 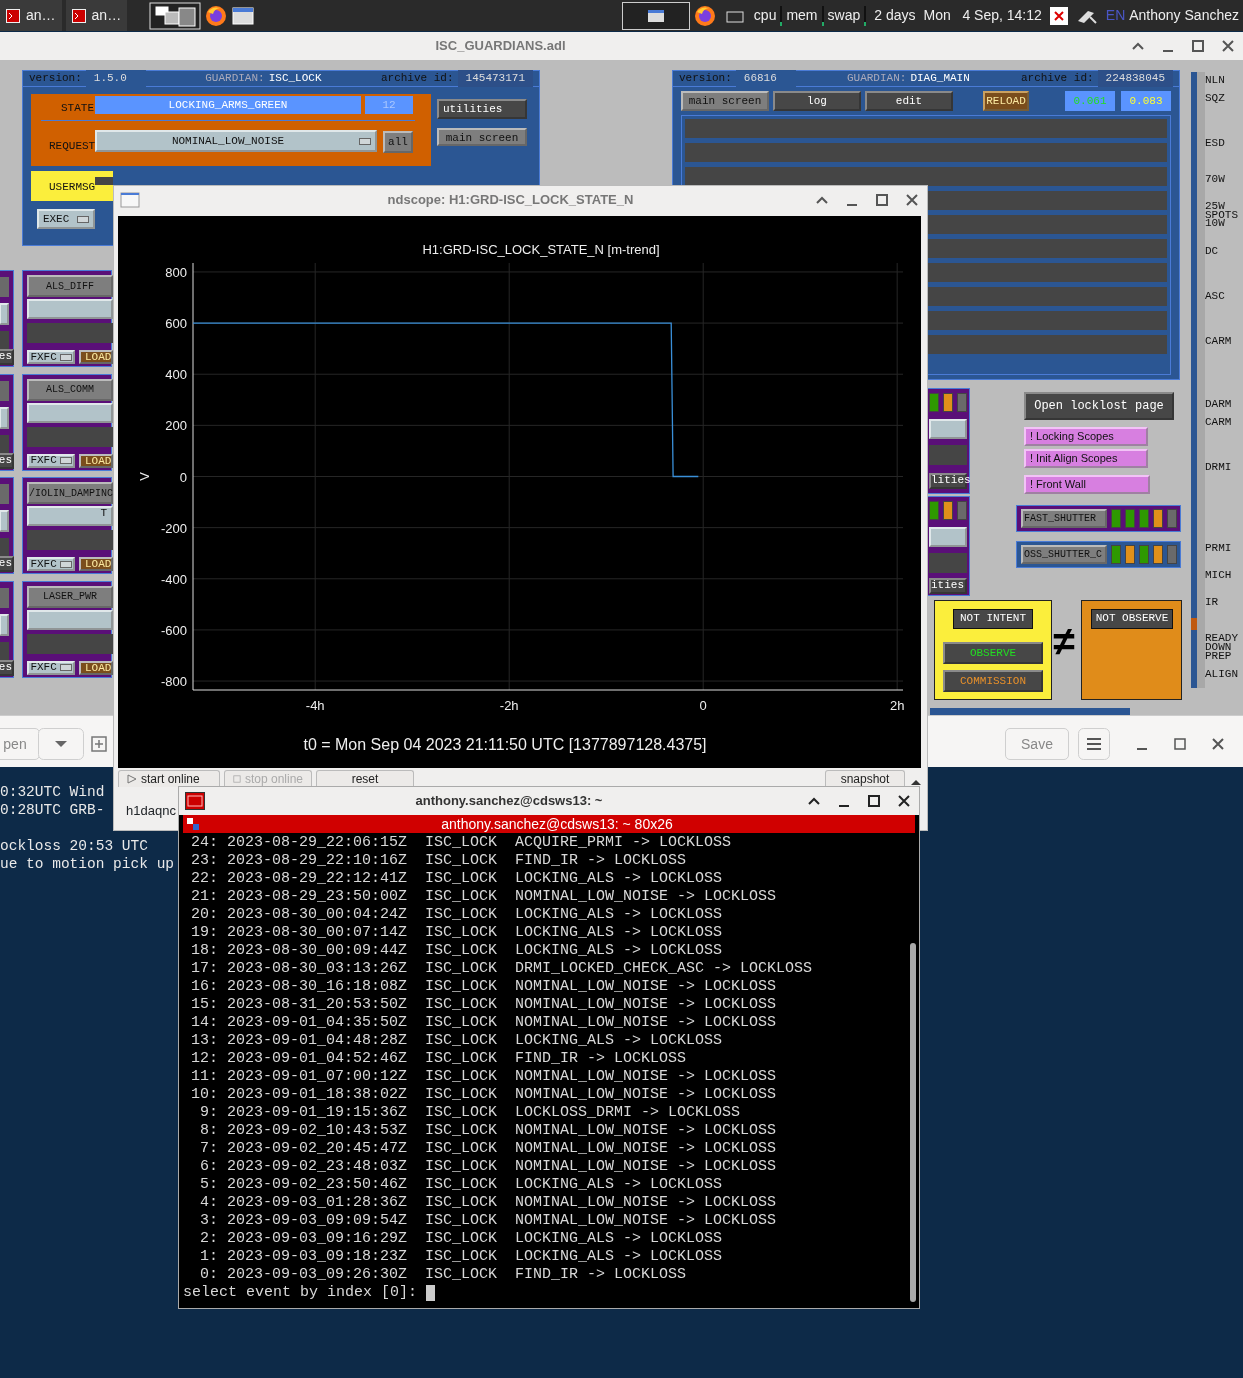 What do you see at coordinates (70, 596) in the screenshot?
I see `node-name-button: LASER_PWR` at bounding box center [70, 596].